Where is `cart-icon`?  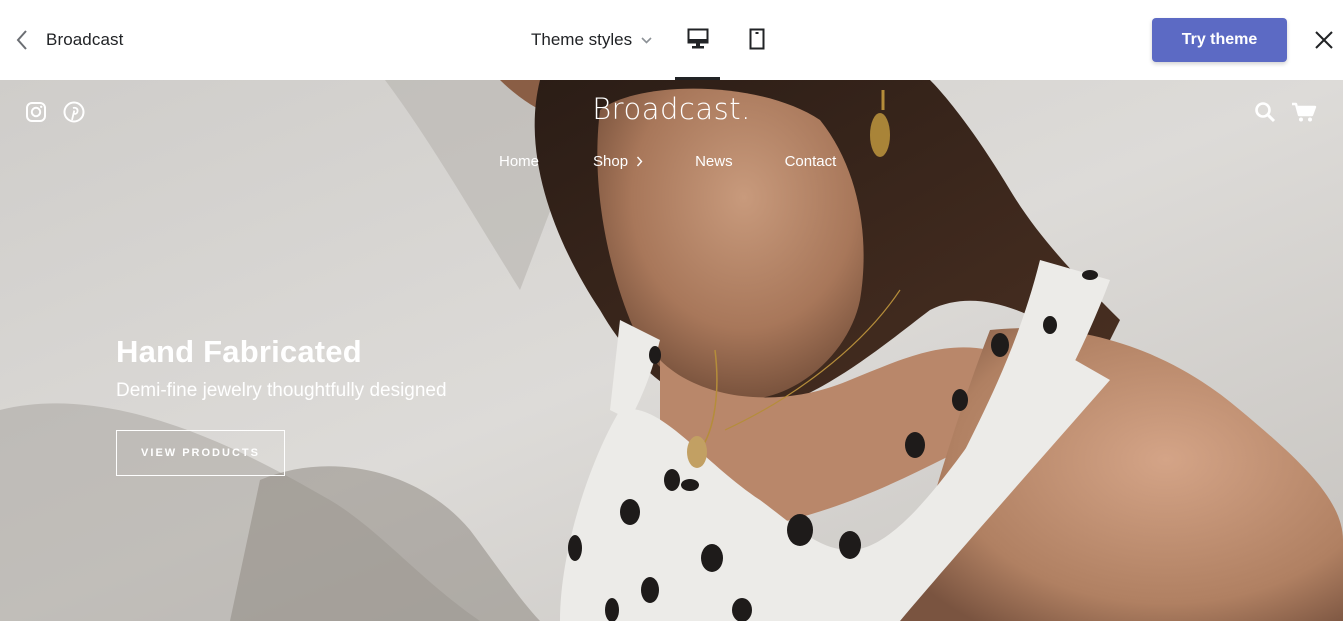 cart-icon is located at coordinates (1304, 112).